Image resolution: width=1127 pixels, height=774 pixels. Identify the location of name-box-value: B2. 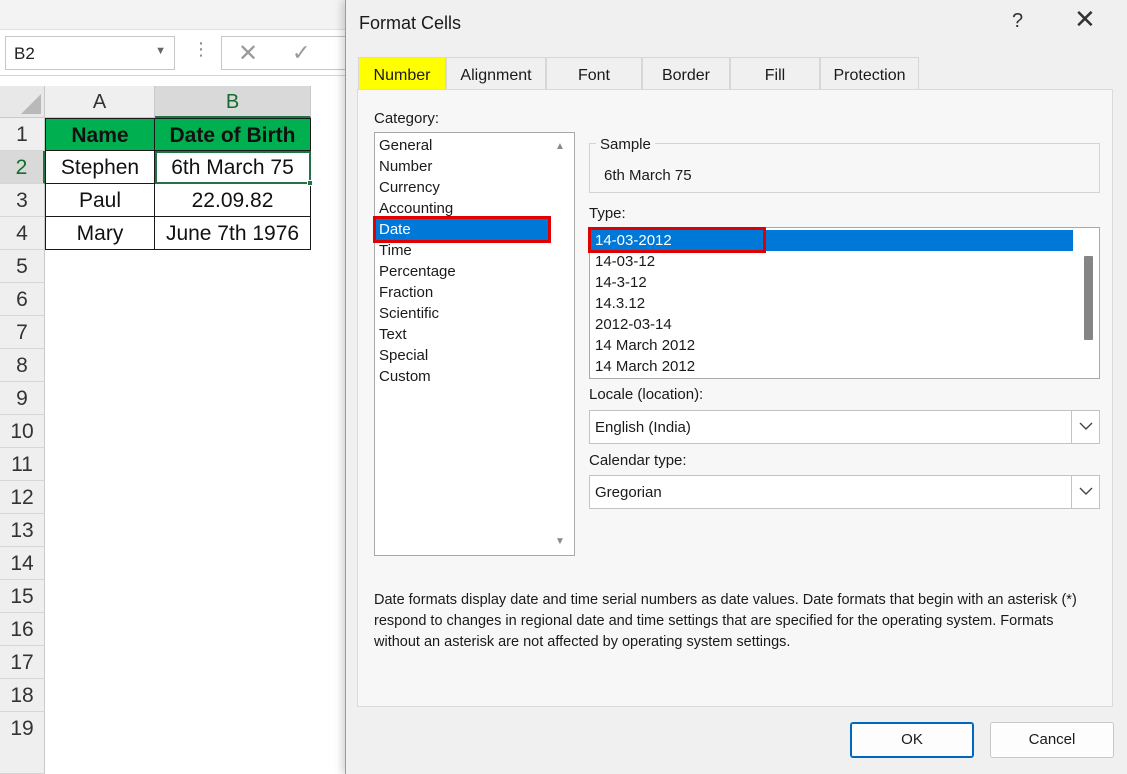
(24, 53).